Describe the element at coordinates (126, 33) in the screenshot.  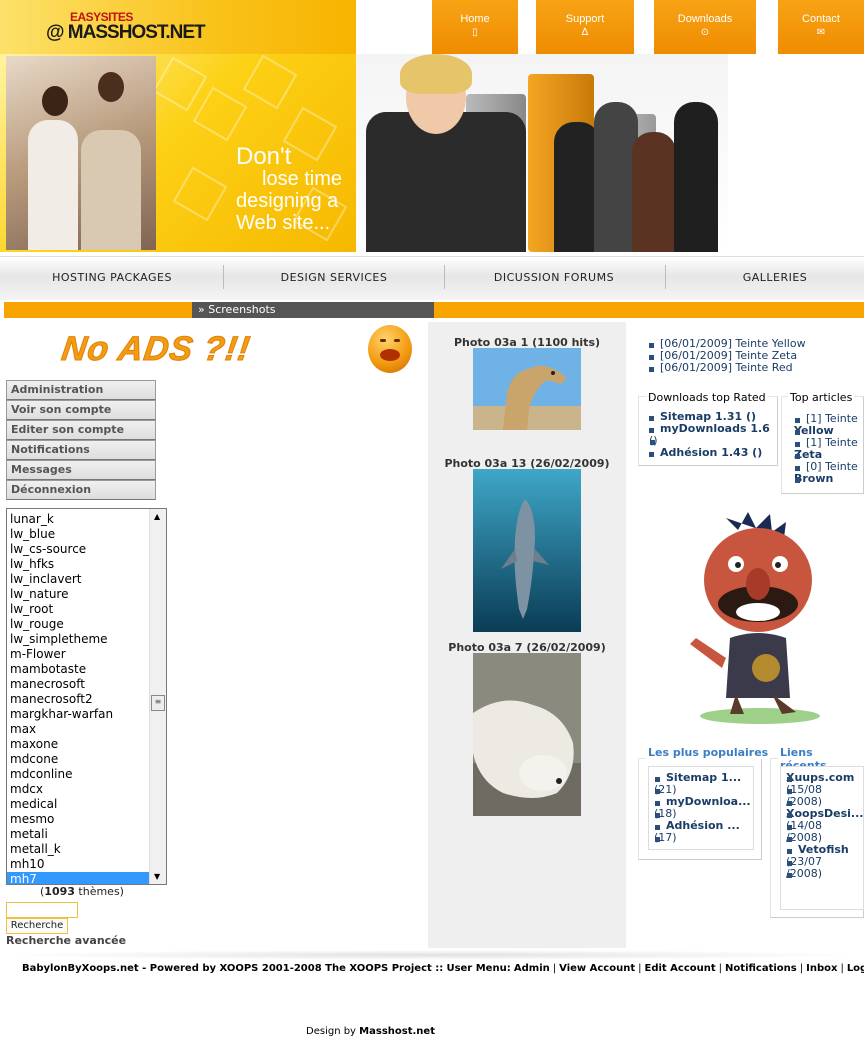
I see `logo-masshost: @ MASSHOST.NET` at that location.